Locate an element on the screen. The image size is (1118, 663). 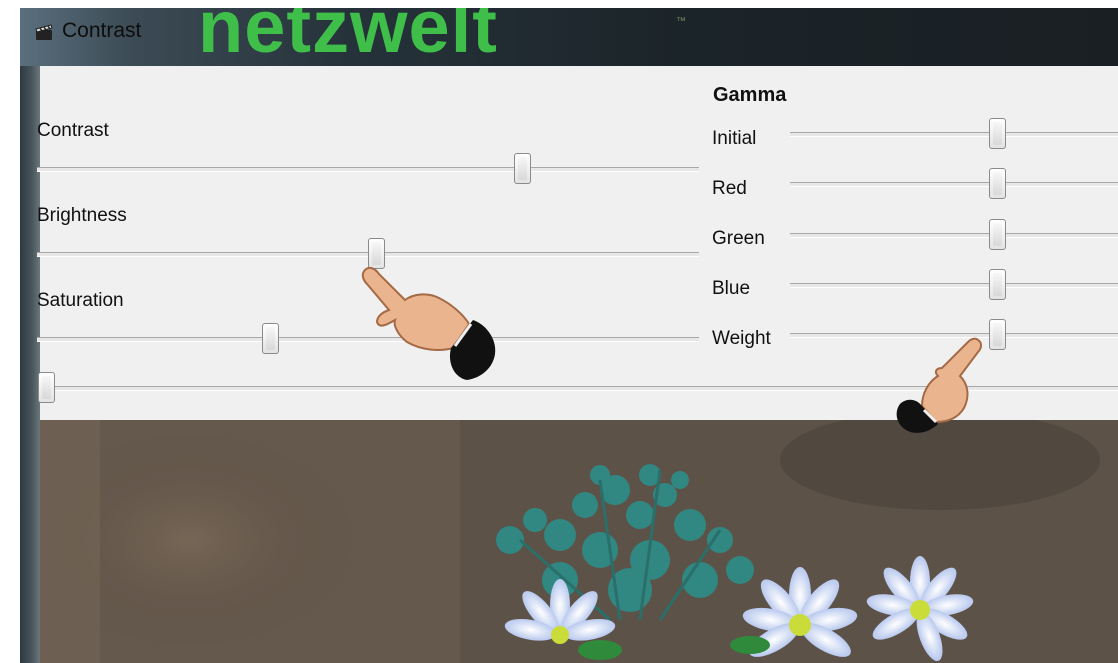
saturation-slider-thumb is located at coordinates (271, 338).